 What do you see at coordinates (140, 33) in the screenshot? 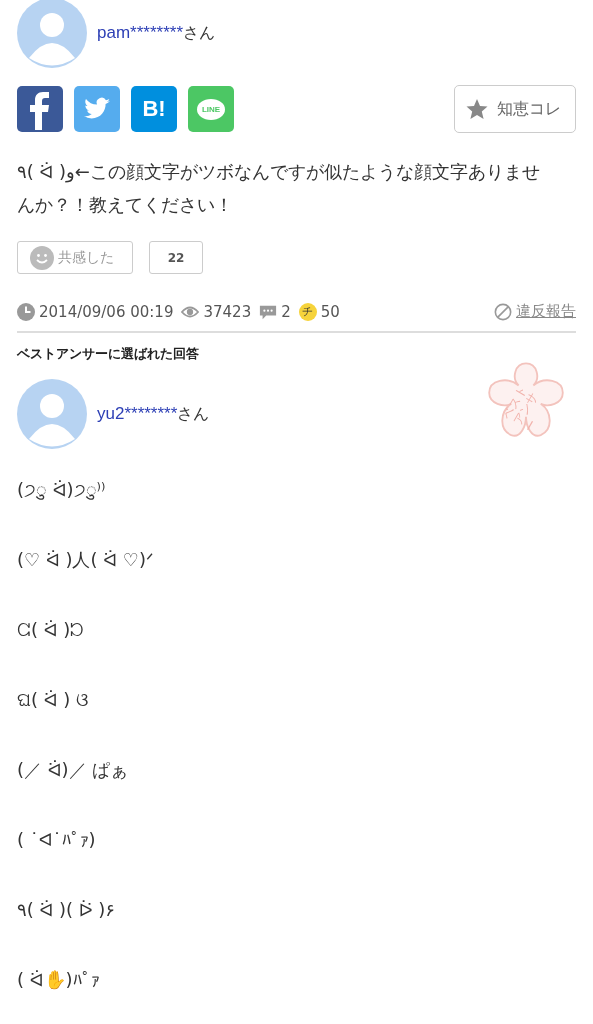
I see `username-link: pam********` at bounding box center [140, 33].